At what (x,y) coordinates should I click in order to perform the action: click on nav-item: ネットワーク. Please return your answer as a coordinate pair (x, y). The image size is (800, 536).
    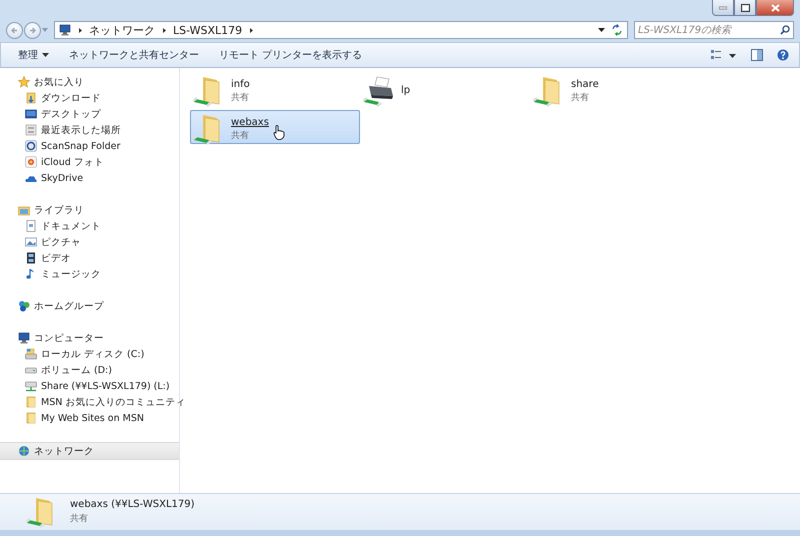
    Looking at the image, I should click on (89, 451).